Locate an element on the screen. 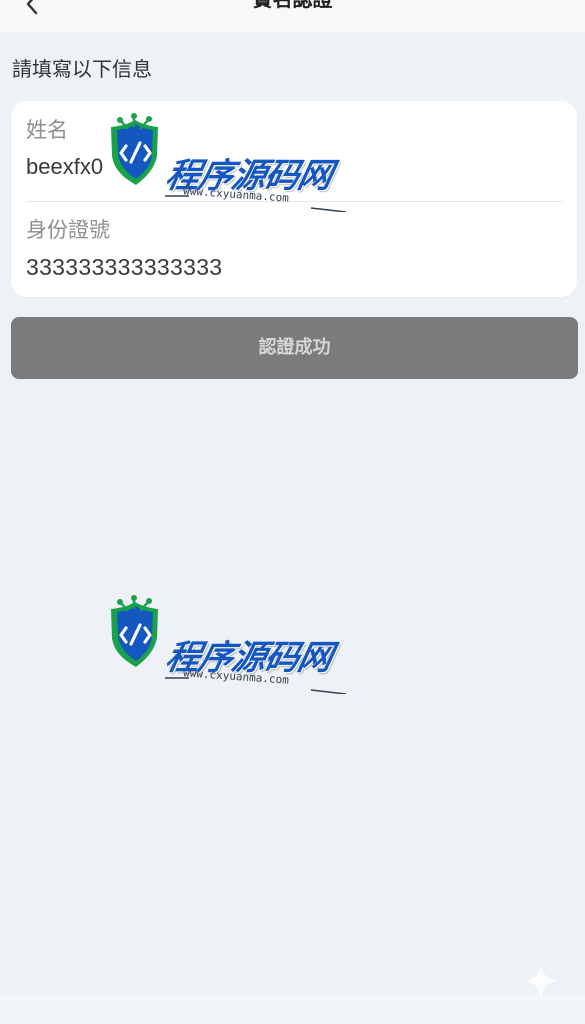 Image resolution: width=585 pixels, height=1024 pixels. name-input is located at coordinates (294, 167).